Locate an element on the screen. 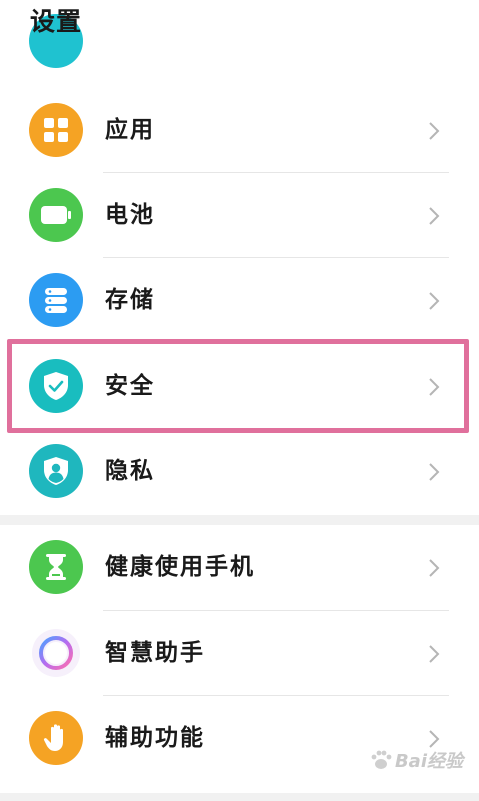 The height and width of the screenshot is (801, 479). bottom-strip is located at coordinates (239, 797).